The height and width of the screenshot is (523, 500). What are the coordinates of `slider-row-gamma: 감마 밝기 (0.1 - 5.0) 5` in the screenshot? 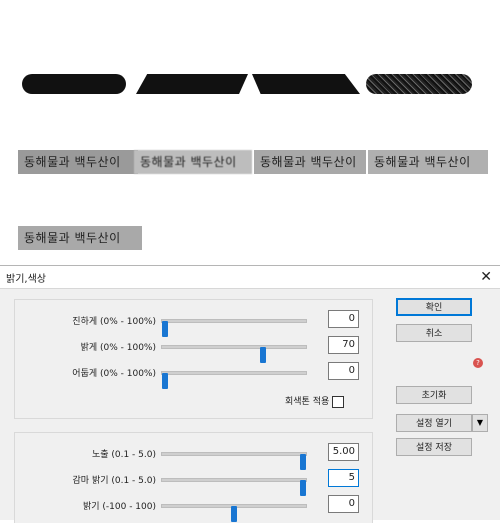 It's located at (193, 482).